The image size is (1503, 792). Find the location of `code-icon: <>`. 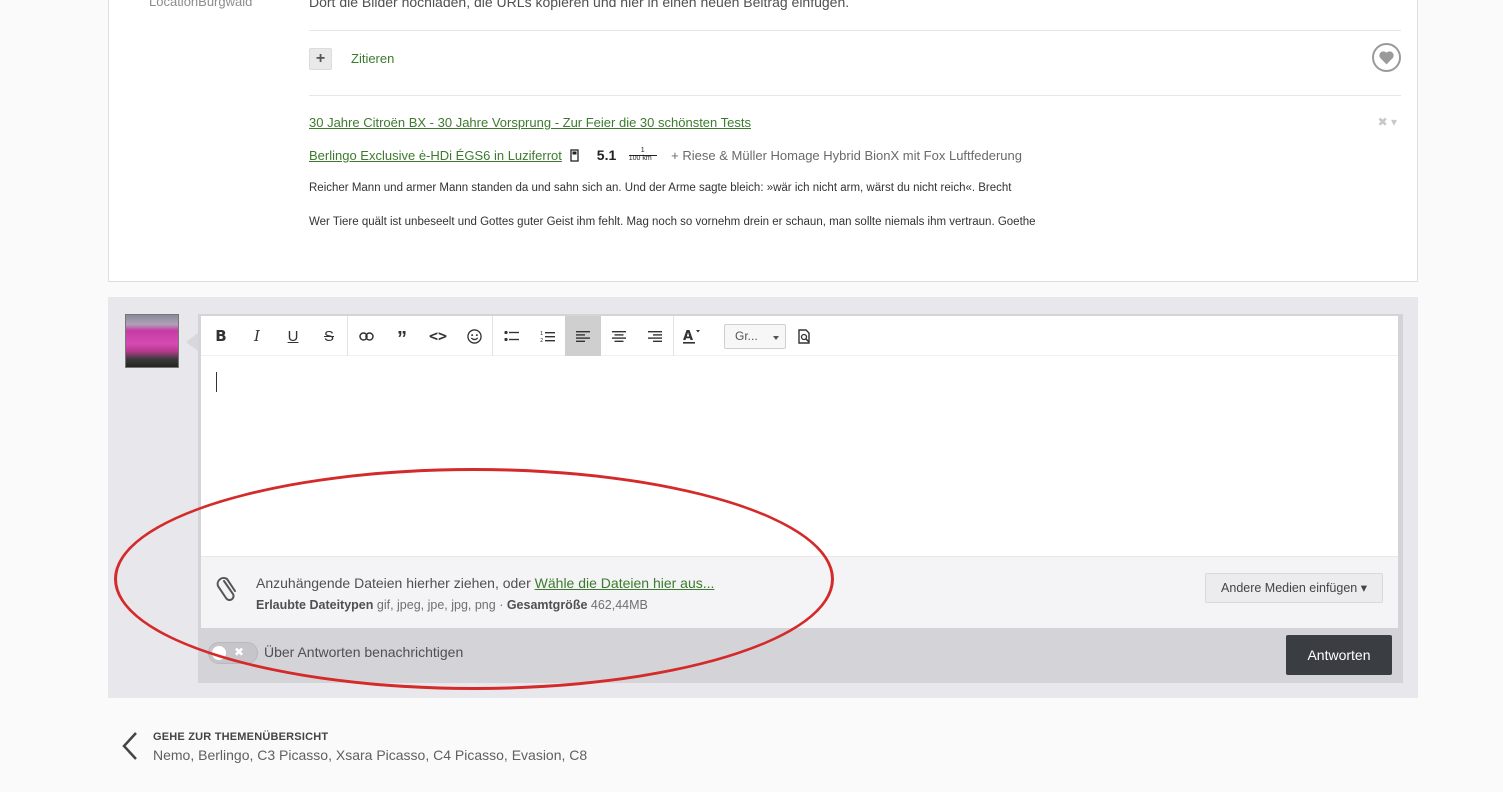

code-icon: <> is located at coordinates (438, 336).